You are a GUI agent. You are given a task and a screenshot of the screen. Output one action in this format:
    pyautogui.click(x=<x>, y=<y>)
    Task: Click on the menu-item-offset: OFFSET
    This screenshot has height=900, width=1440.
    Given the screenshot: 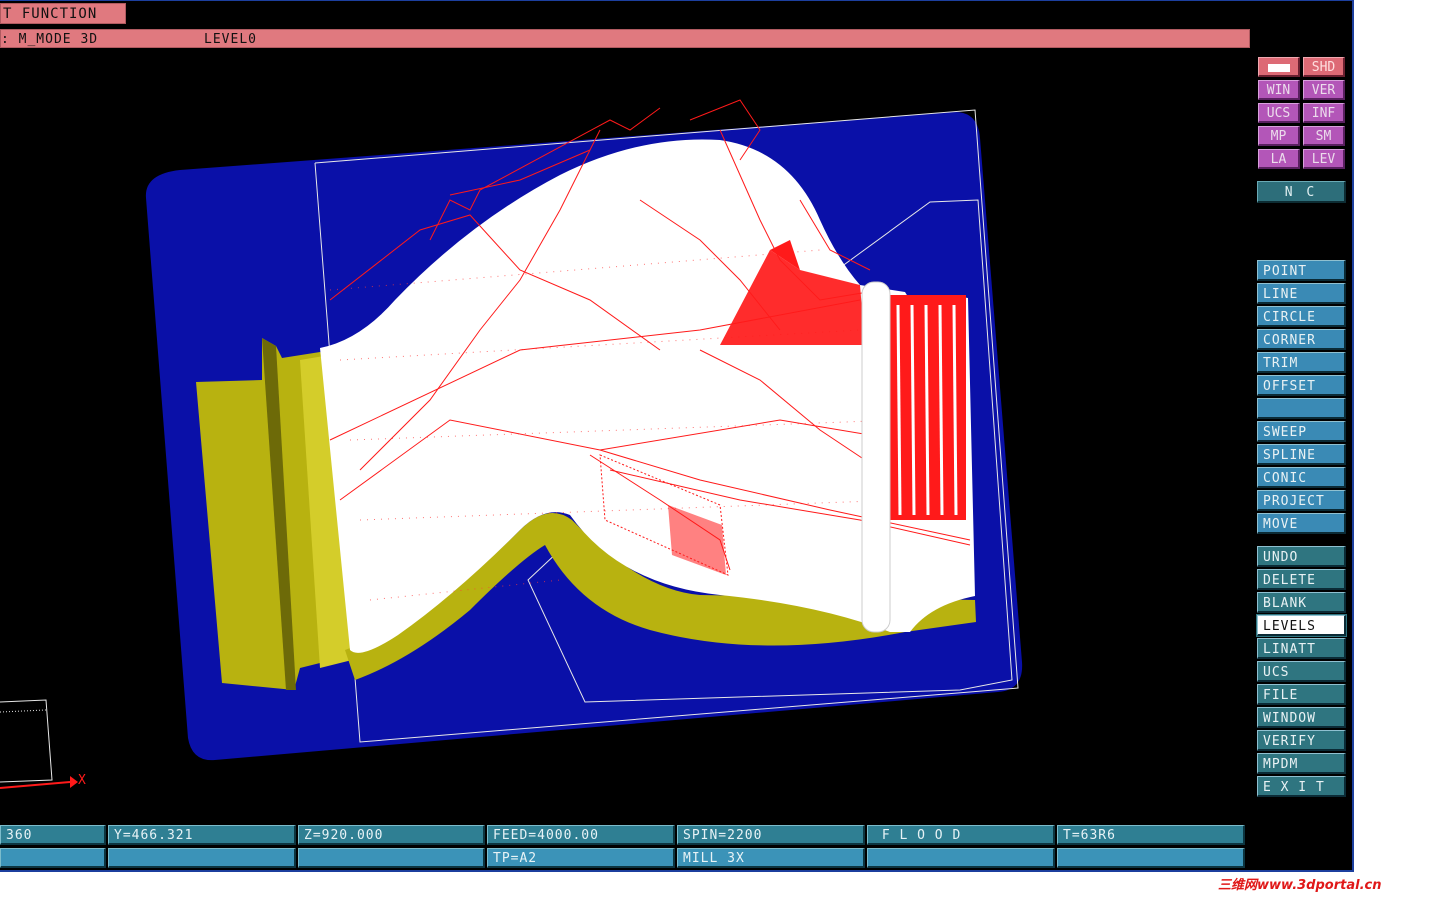 What is the action you would take?
    pyautogui.click(x=1301, y=385)
    